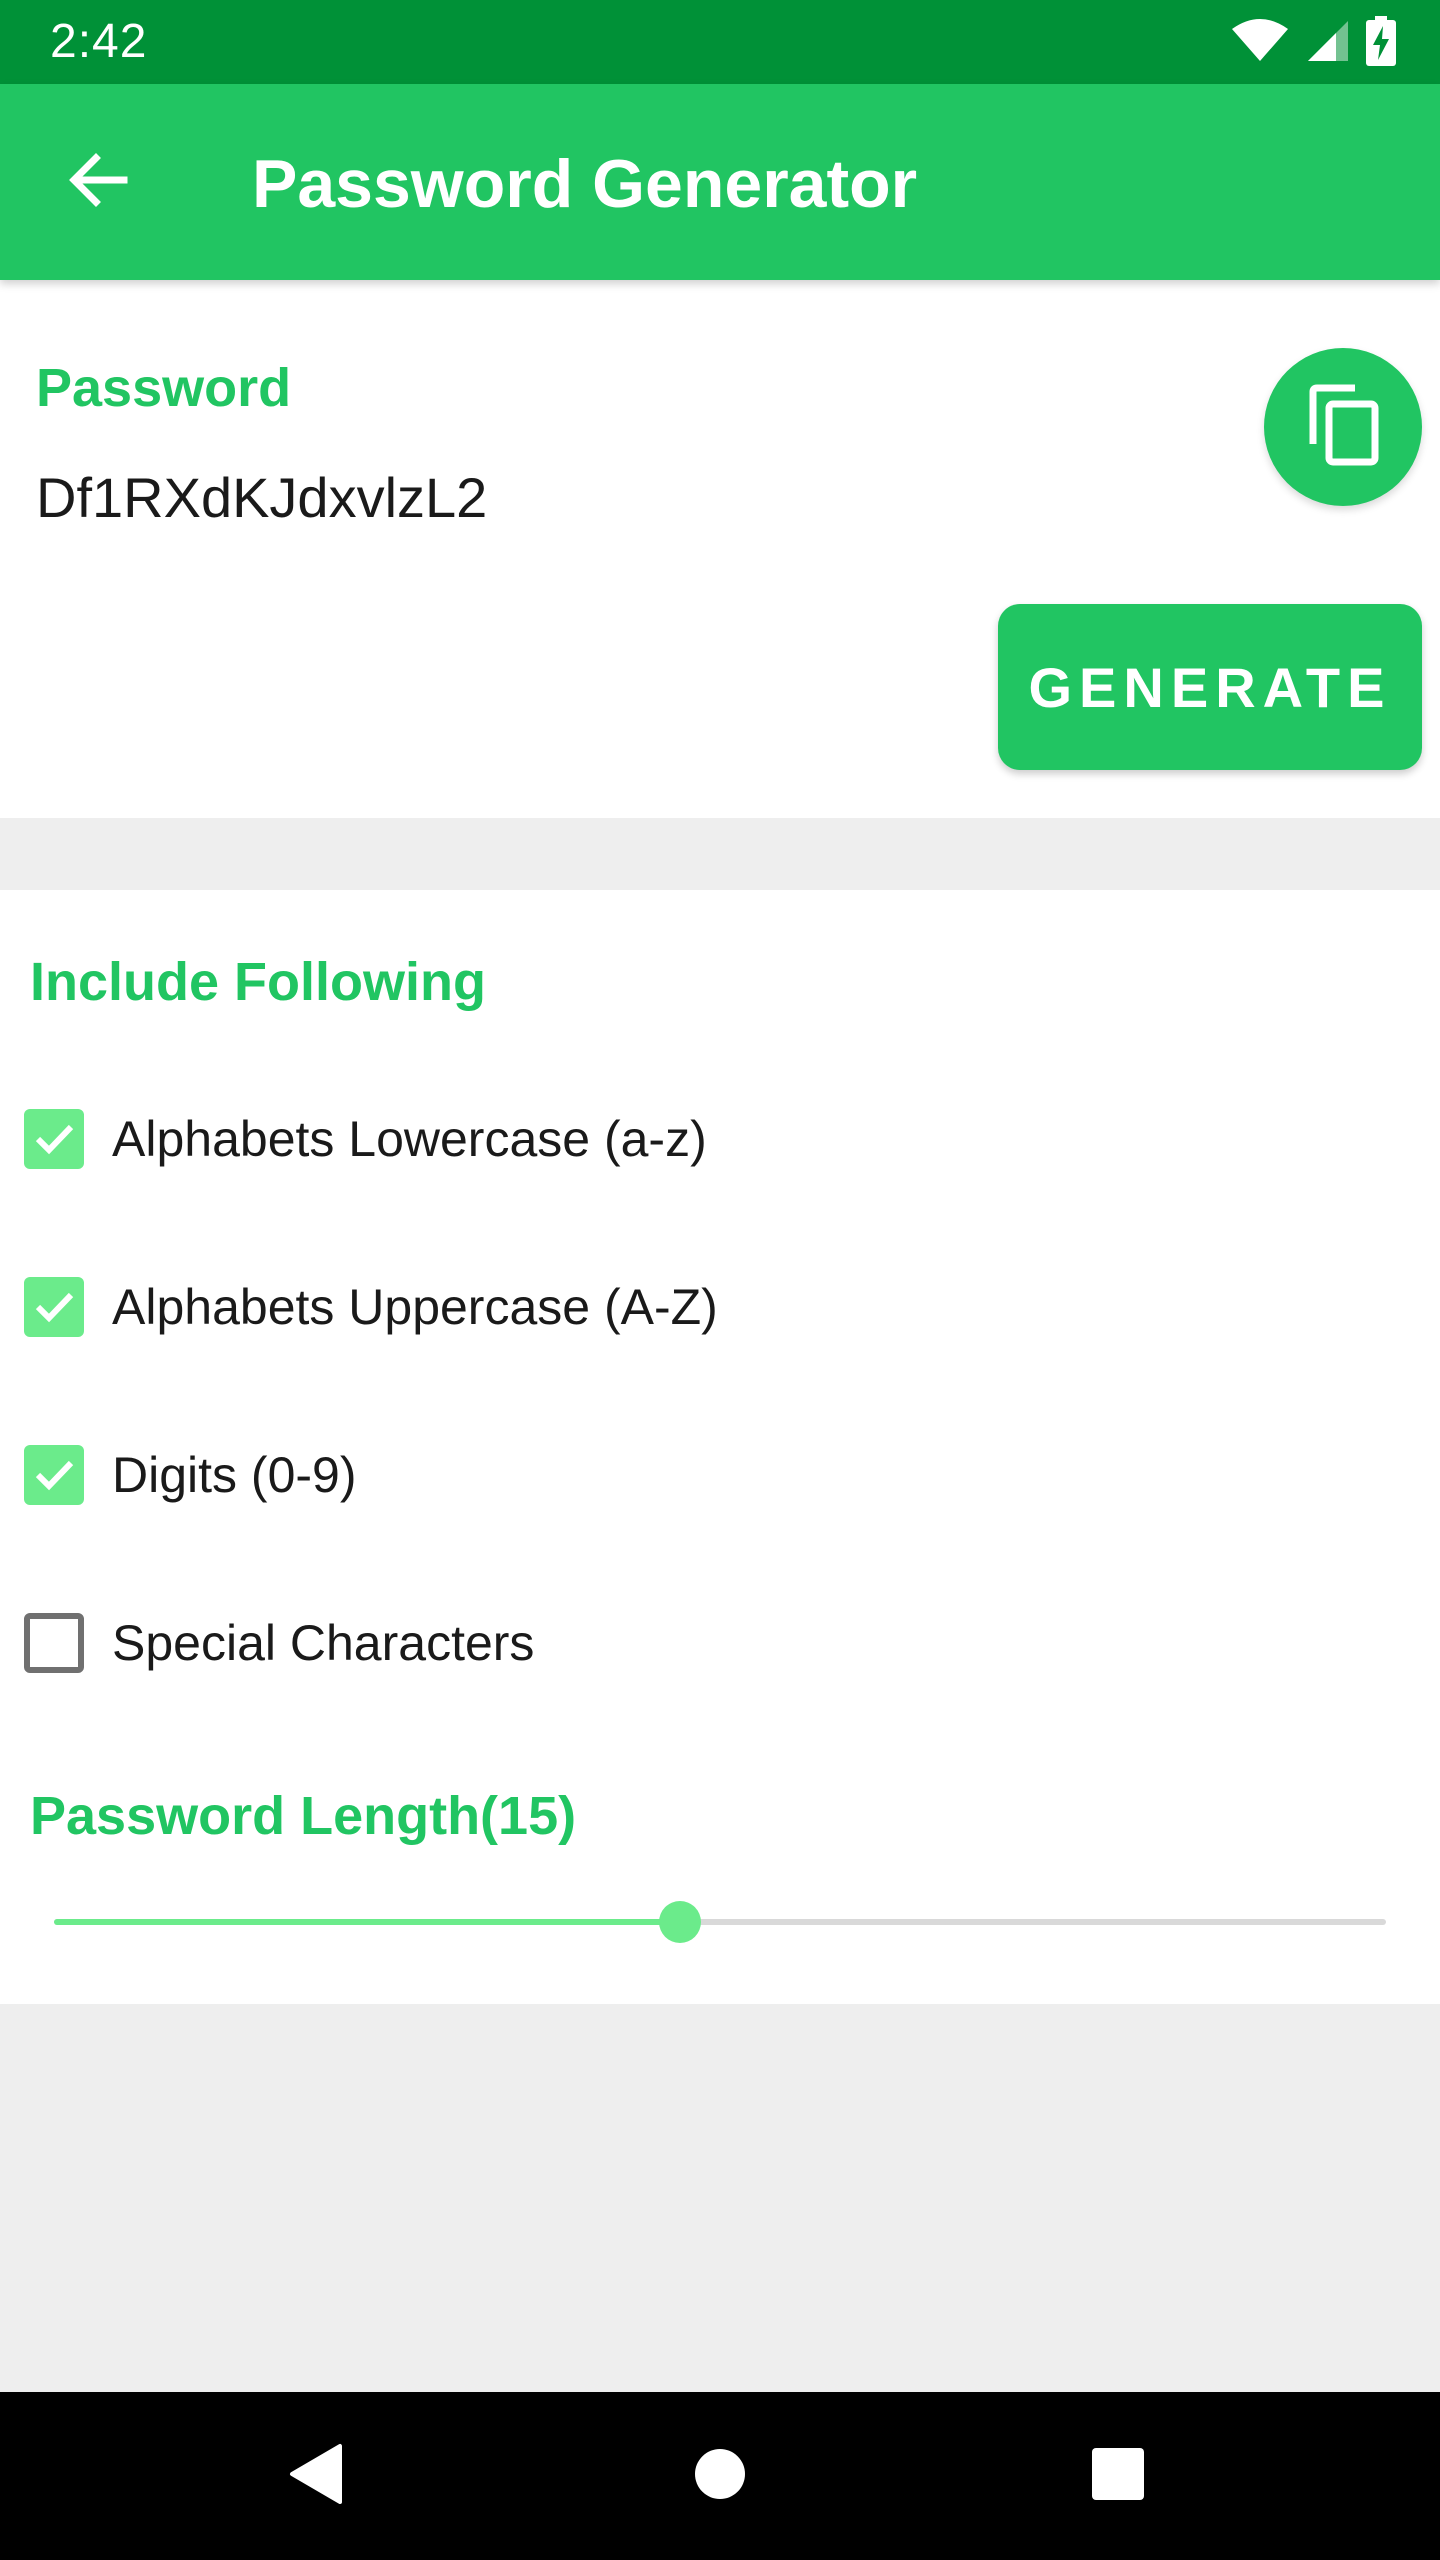  Describe the element at coordinates (54, 1139) in the screenshot. I see `checkbox-lowercase` at that location.